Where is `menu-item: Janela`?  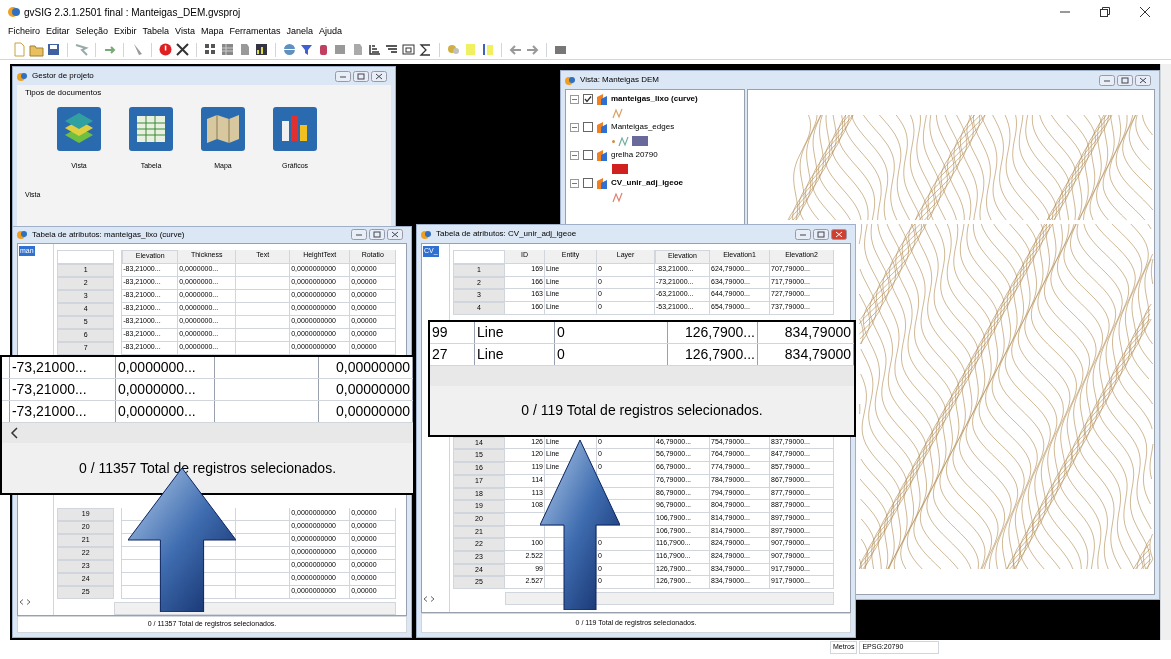
menu-item: Janela is located at coordinates (300, 32).